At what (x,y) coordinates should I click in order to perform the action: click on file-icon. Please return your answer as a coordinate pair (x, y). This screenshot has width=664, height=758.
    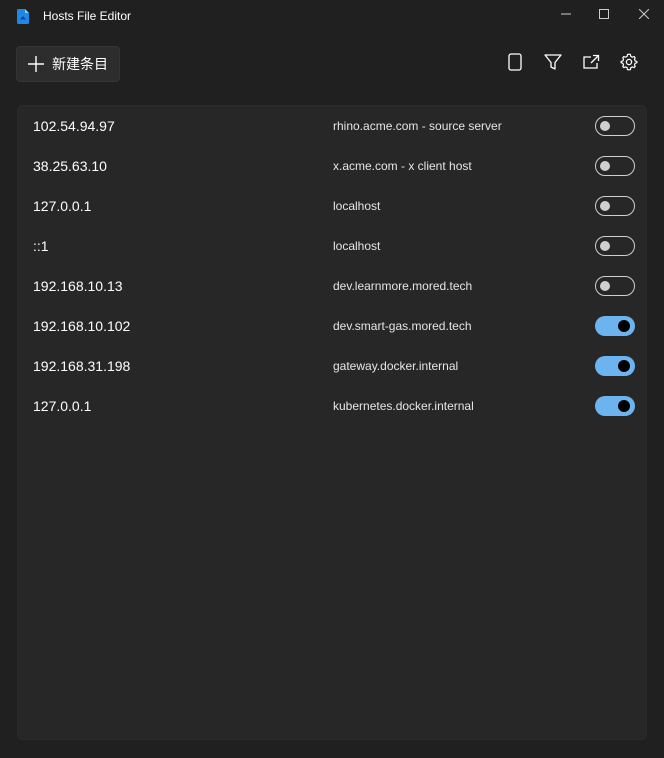
    Looking at the image, I should click on (515, 64).